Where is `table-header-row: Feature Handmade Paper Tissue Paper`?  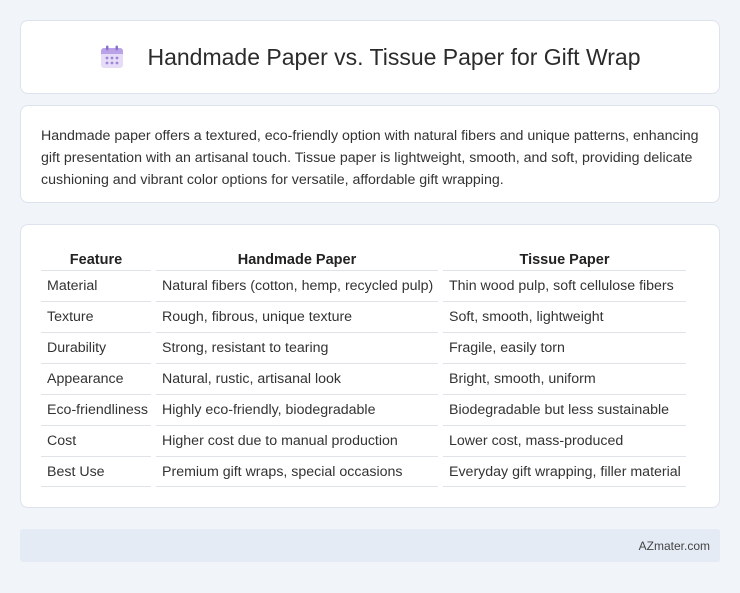 table-header-row: Feature Handmade Paper Tissue Paper is located at coordinates (363, 257).